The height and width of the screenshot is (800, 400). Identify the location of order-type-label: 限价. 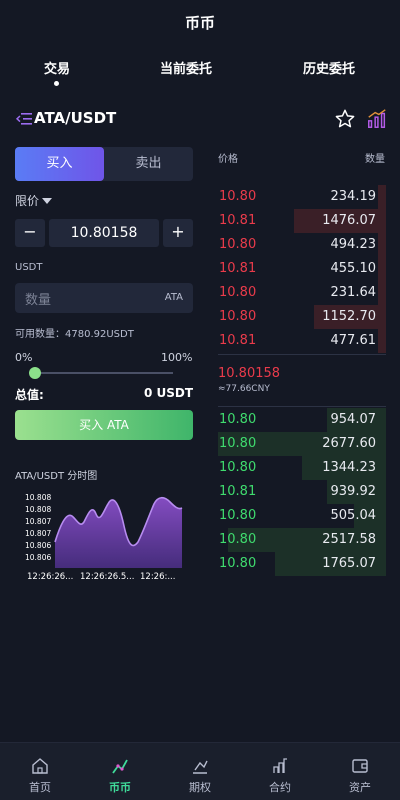
(27, 201).